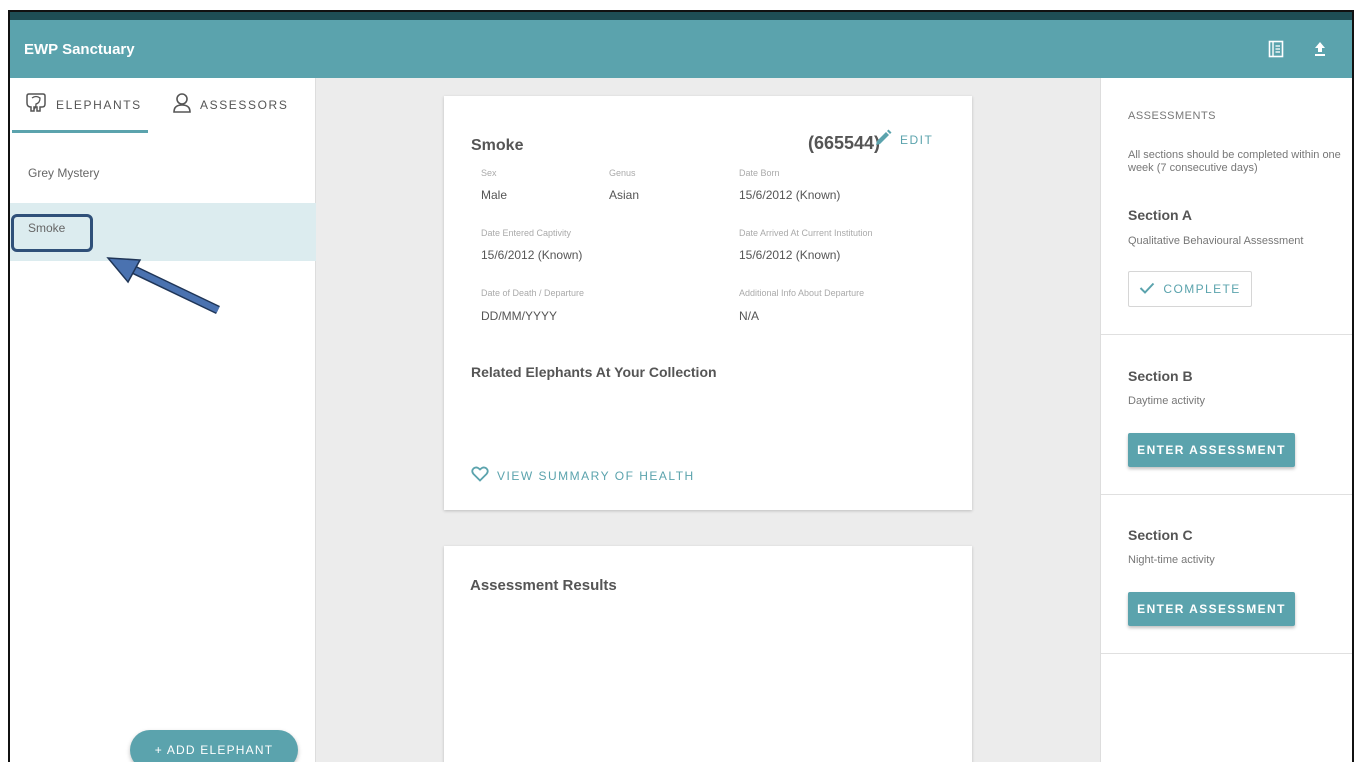 The width and height of the screenshot is (1362, 762). Describe the element at coordinates (708, 654) in the screenshot. I see `assessment-results-card: Assessment Results` at that location.